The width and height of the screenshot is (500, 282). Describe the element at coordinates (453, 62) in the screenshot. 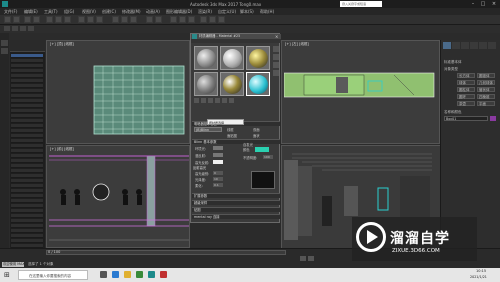

I see `geometry-type-select: 标准基本体` at that location.